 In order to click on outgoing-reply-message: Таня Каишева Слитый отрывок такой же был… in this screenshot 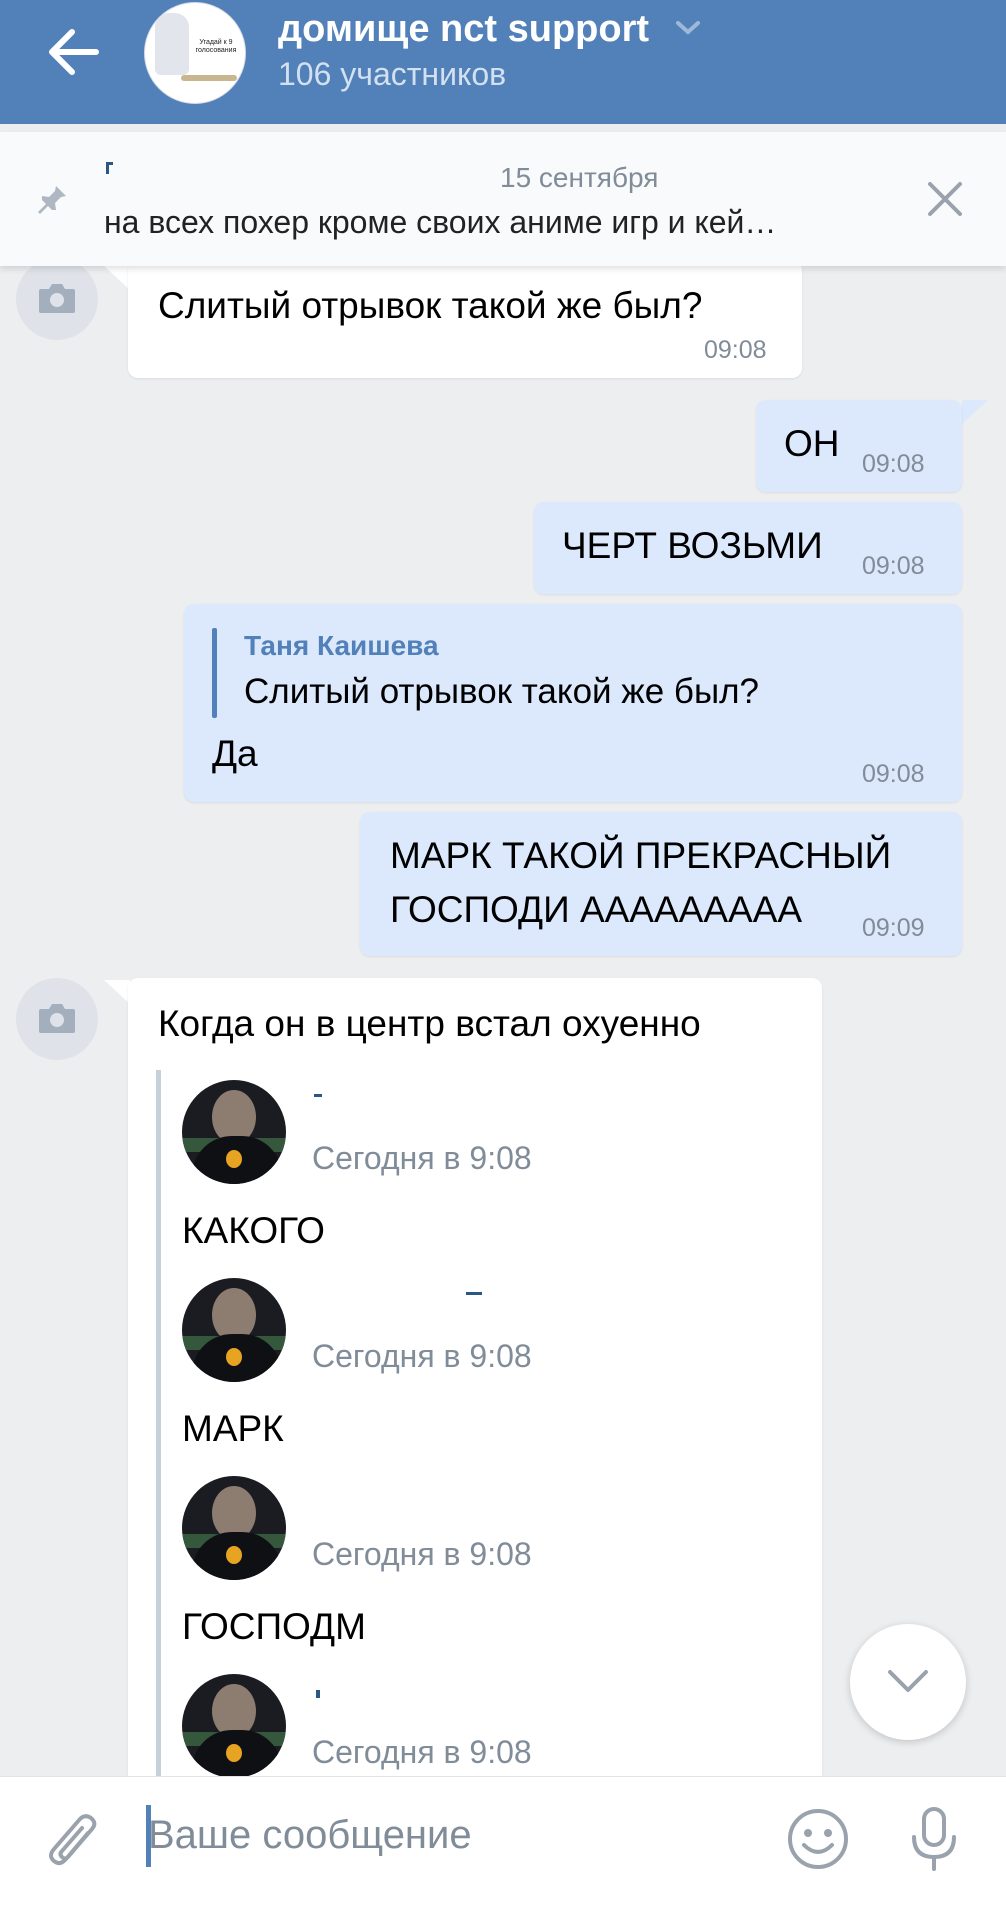, I will do `click(573, 703)`.